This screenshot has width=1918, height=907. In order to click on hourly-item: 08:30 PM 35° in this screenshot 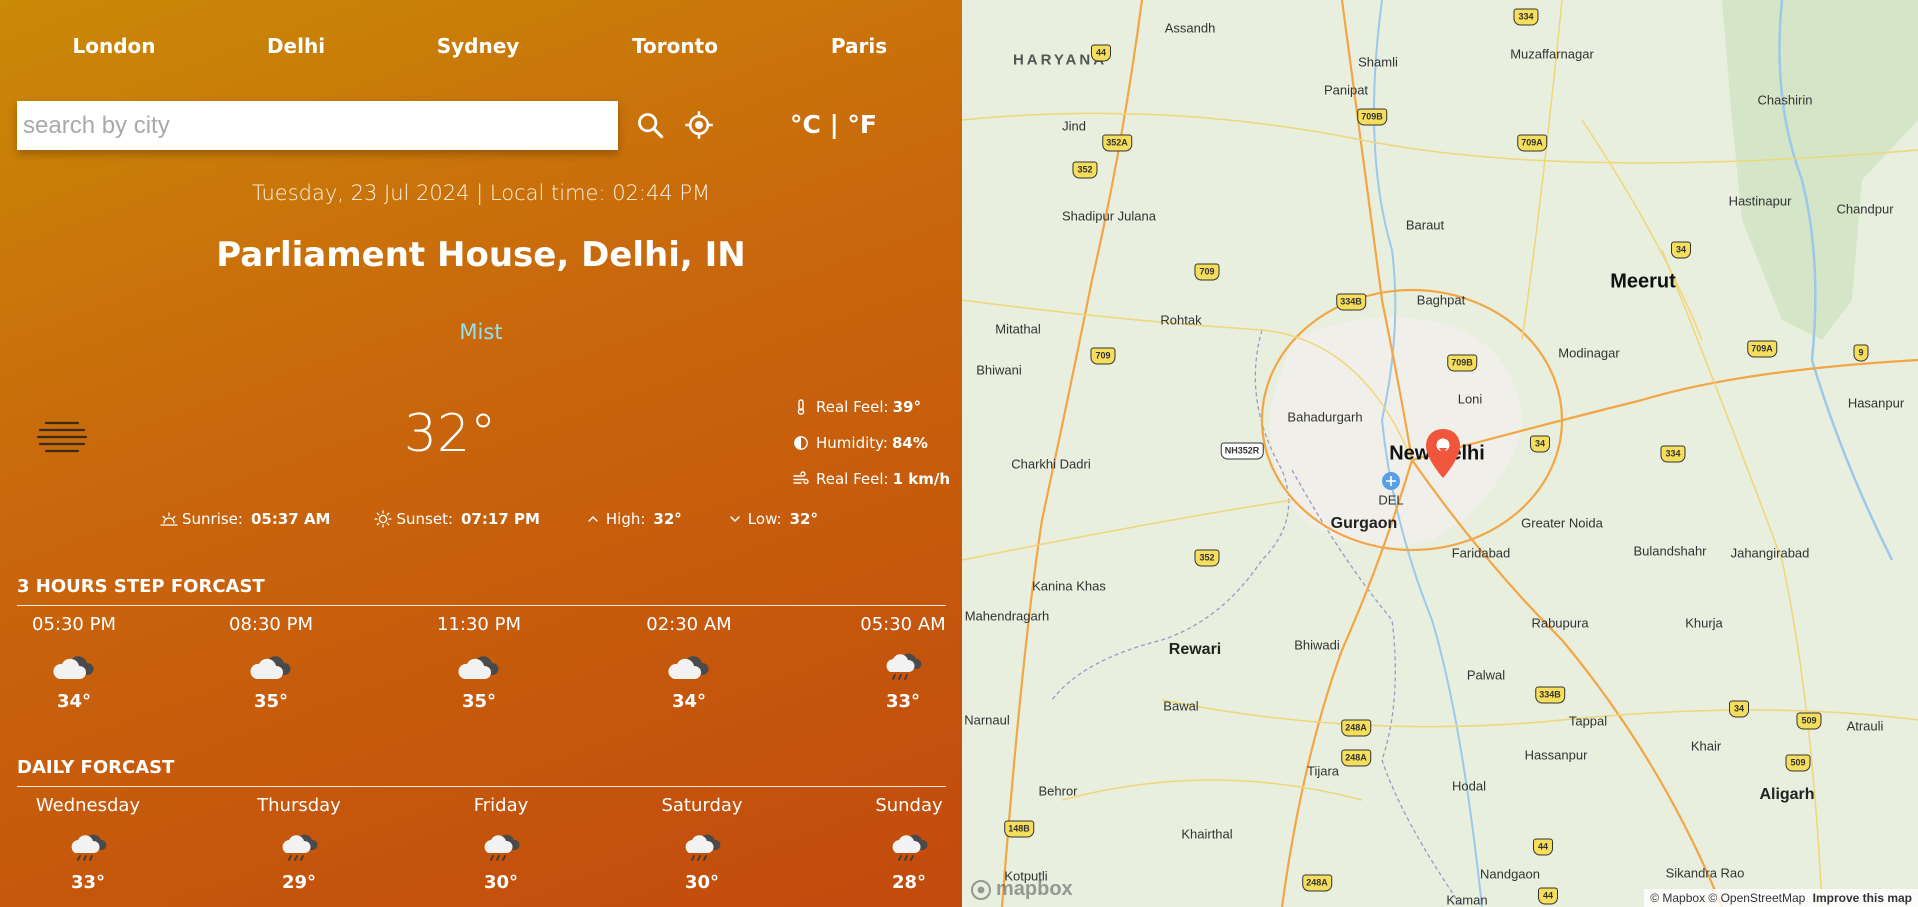, I will do `click(271, 663)`.